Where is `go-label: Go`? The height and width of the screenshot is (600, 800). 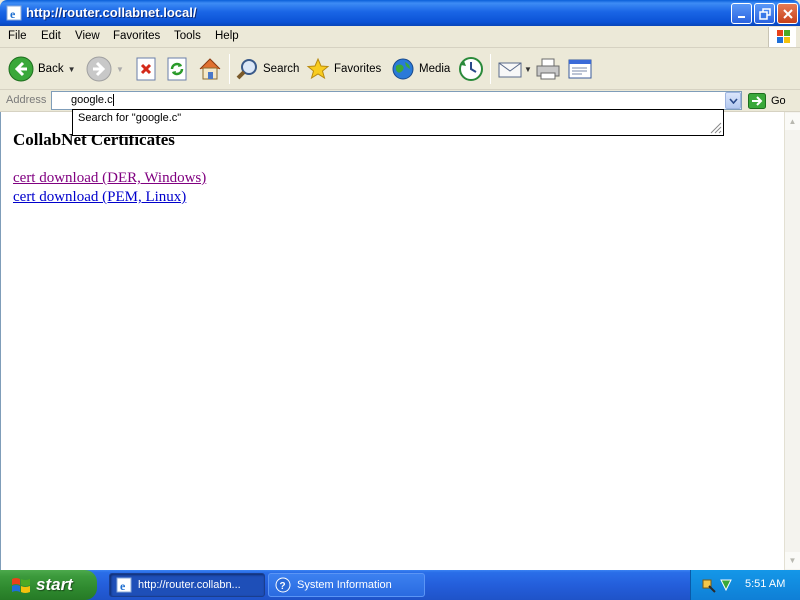 go-label: Go is located at coordinates (778, 101).